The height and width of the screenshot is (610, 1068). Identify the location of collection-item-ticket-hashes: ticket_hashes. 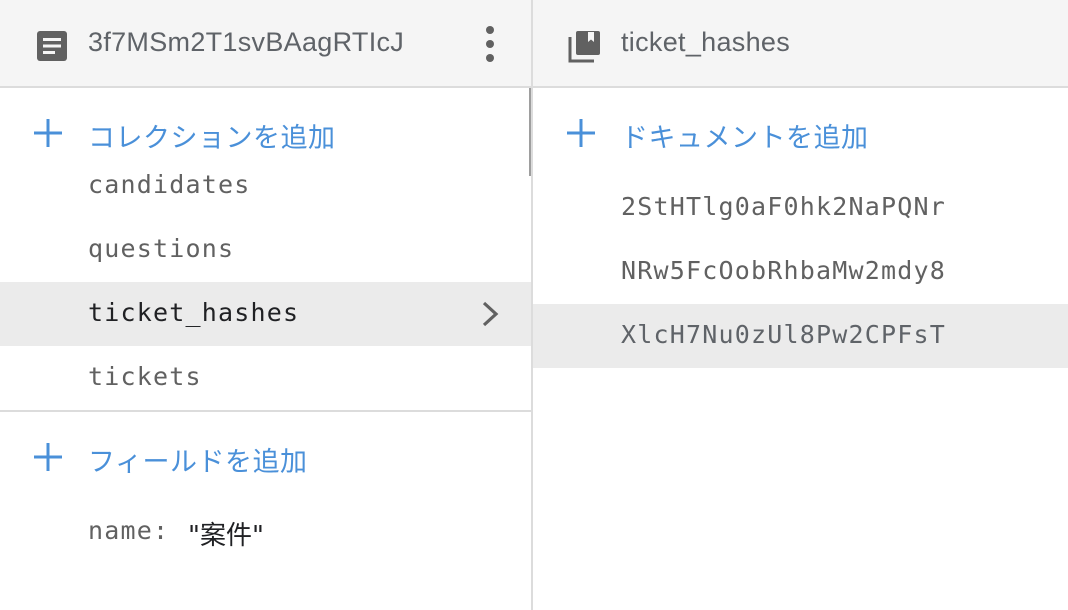
(265, 314).